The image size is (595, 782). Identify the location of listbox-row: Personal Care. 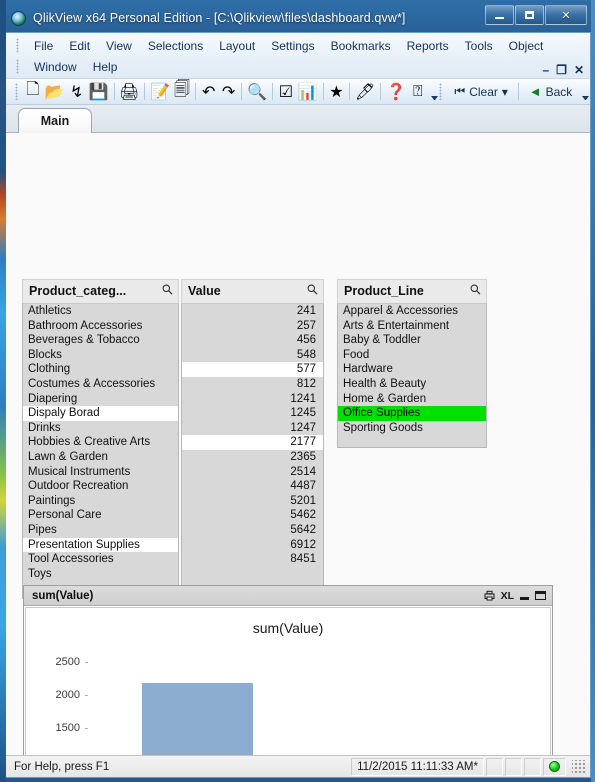
(100, 515).